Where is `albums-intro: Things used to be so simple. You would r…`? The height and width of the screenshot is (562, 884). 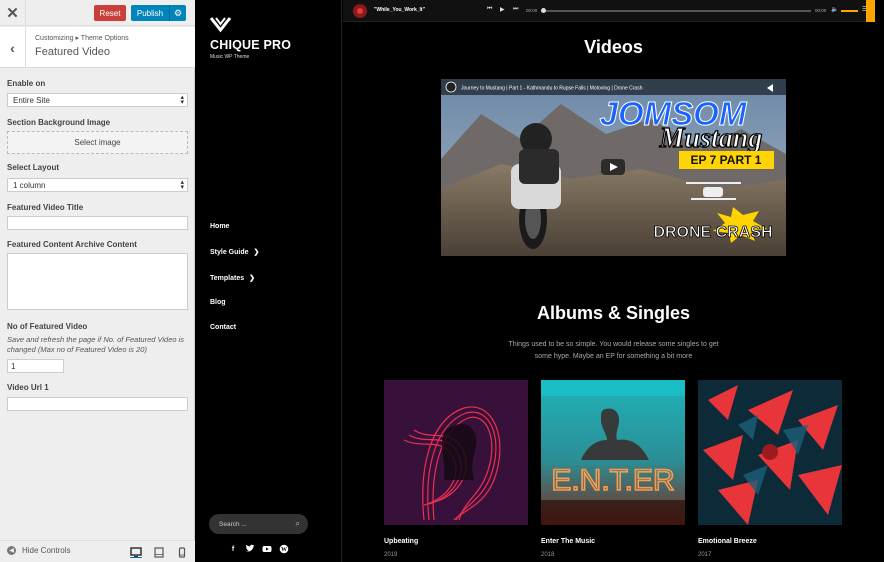
albums-intro: Things used to be so simple. You would r… is located at coordinates (613, 350).